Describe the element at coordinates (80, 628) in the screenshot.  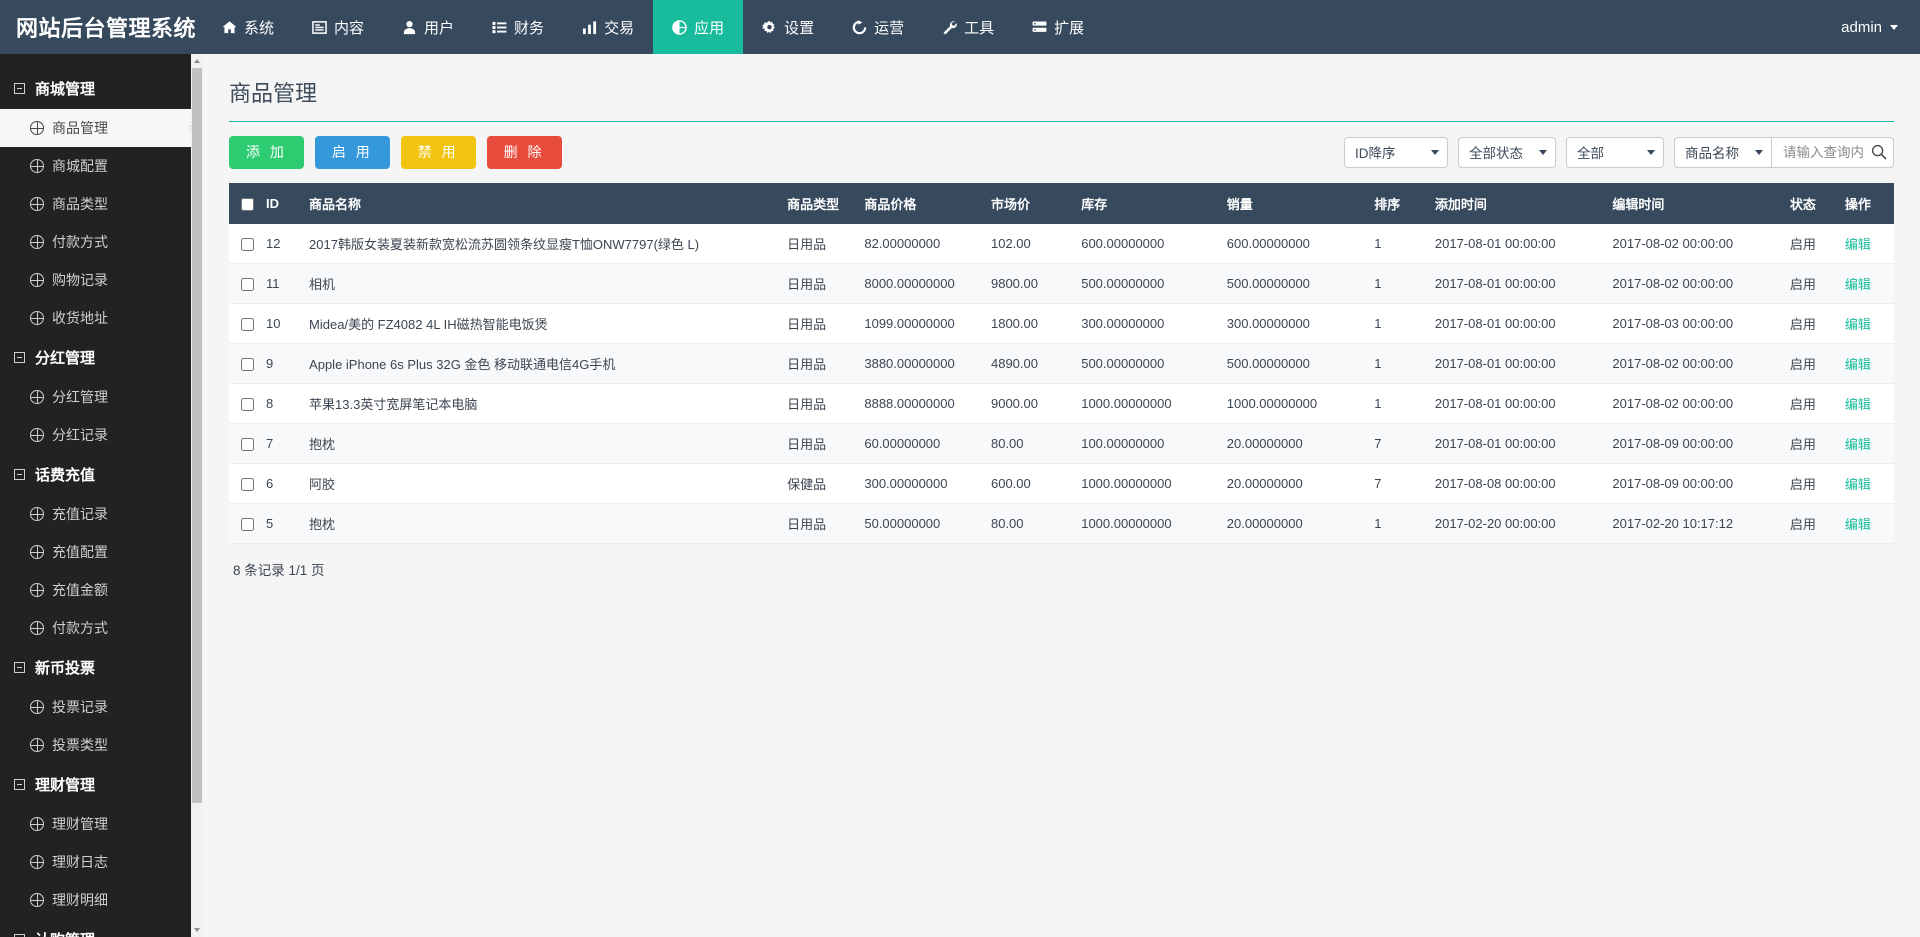
I see `sidebar-item-label: 付款方式` at that location.